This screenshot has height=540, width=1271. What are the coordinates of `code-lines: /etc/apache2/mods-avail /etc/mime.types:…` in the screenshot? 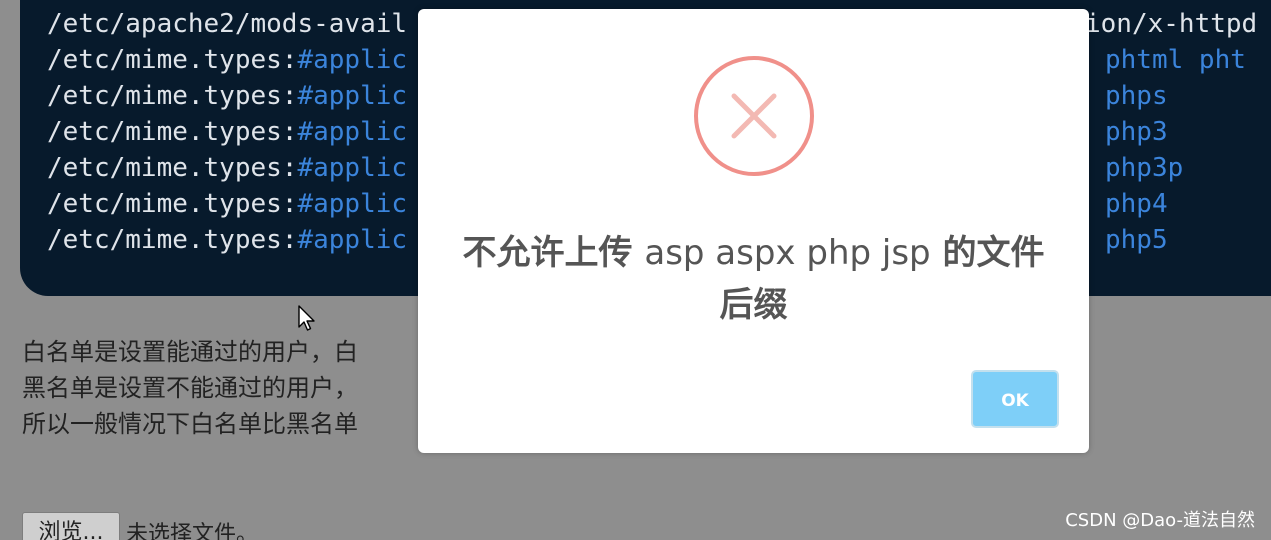 It's located at (227, 132).